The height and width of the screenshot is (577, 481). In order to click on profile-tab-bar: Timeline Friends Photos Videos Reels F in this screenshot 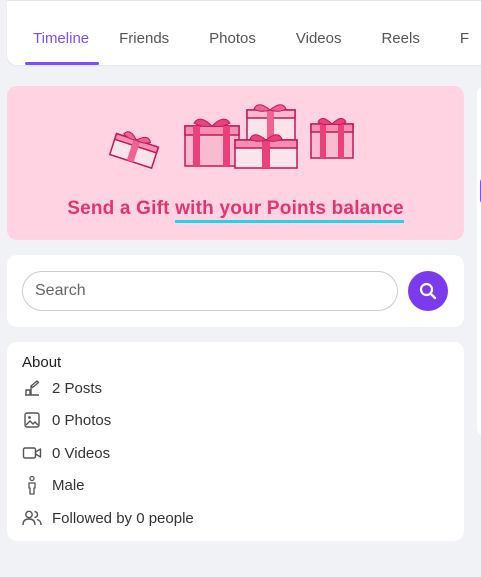, I will do `click(244, 32)`.